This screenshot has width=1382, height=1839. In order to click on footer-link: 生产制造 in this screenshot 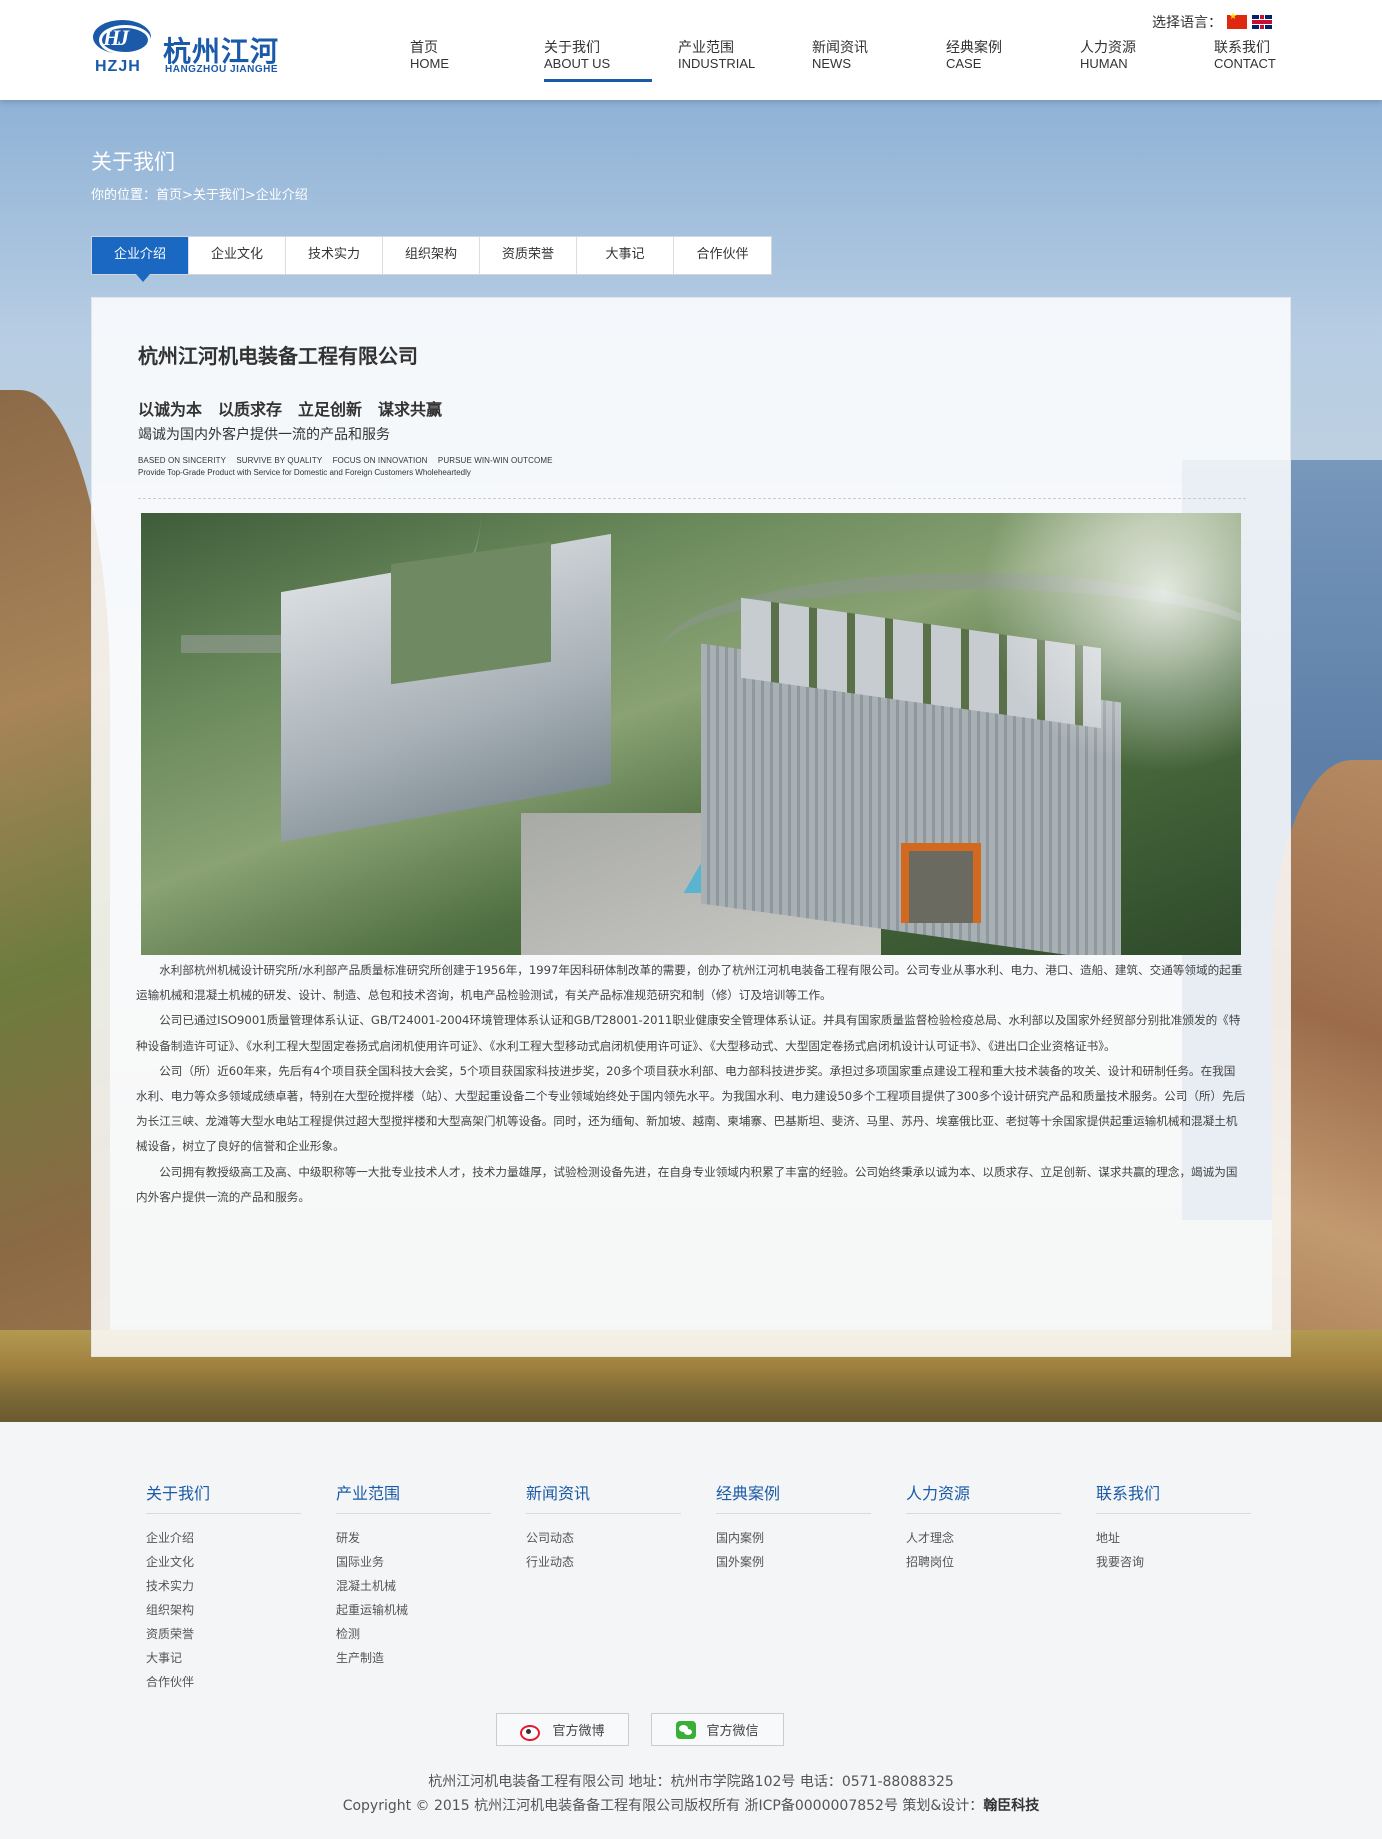, I will do `click(413, 1658)`.